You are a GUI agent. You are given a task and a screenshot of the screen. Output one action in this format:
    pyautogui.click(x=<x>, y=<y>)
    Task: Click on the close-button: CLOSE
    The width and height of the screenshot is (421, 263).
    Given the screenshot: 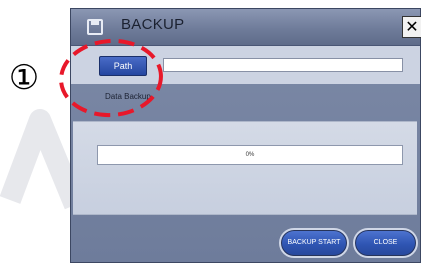 What is the action you would take?
    pyautogui.click(x=385, y=243)
    